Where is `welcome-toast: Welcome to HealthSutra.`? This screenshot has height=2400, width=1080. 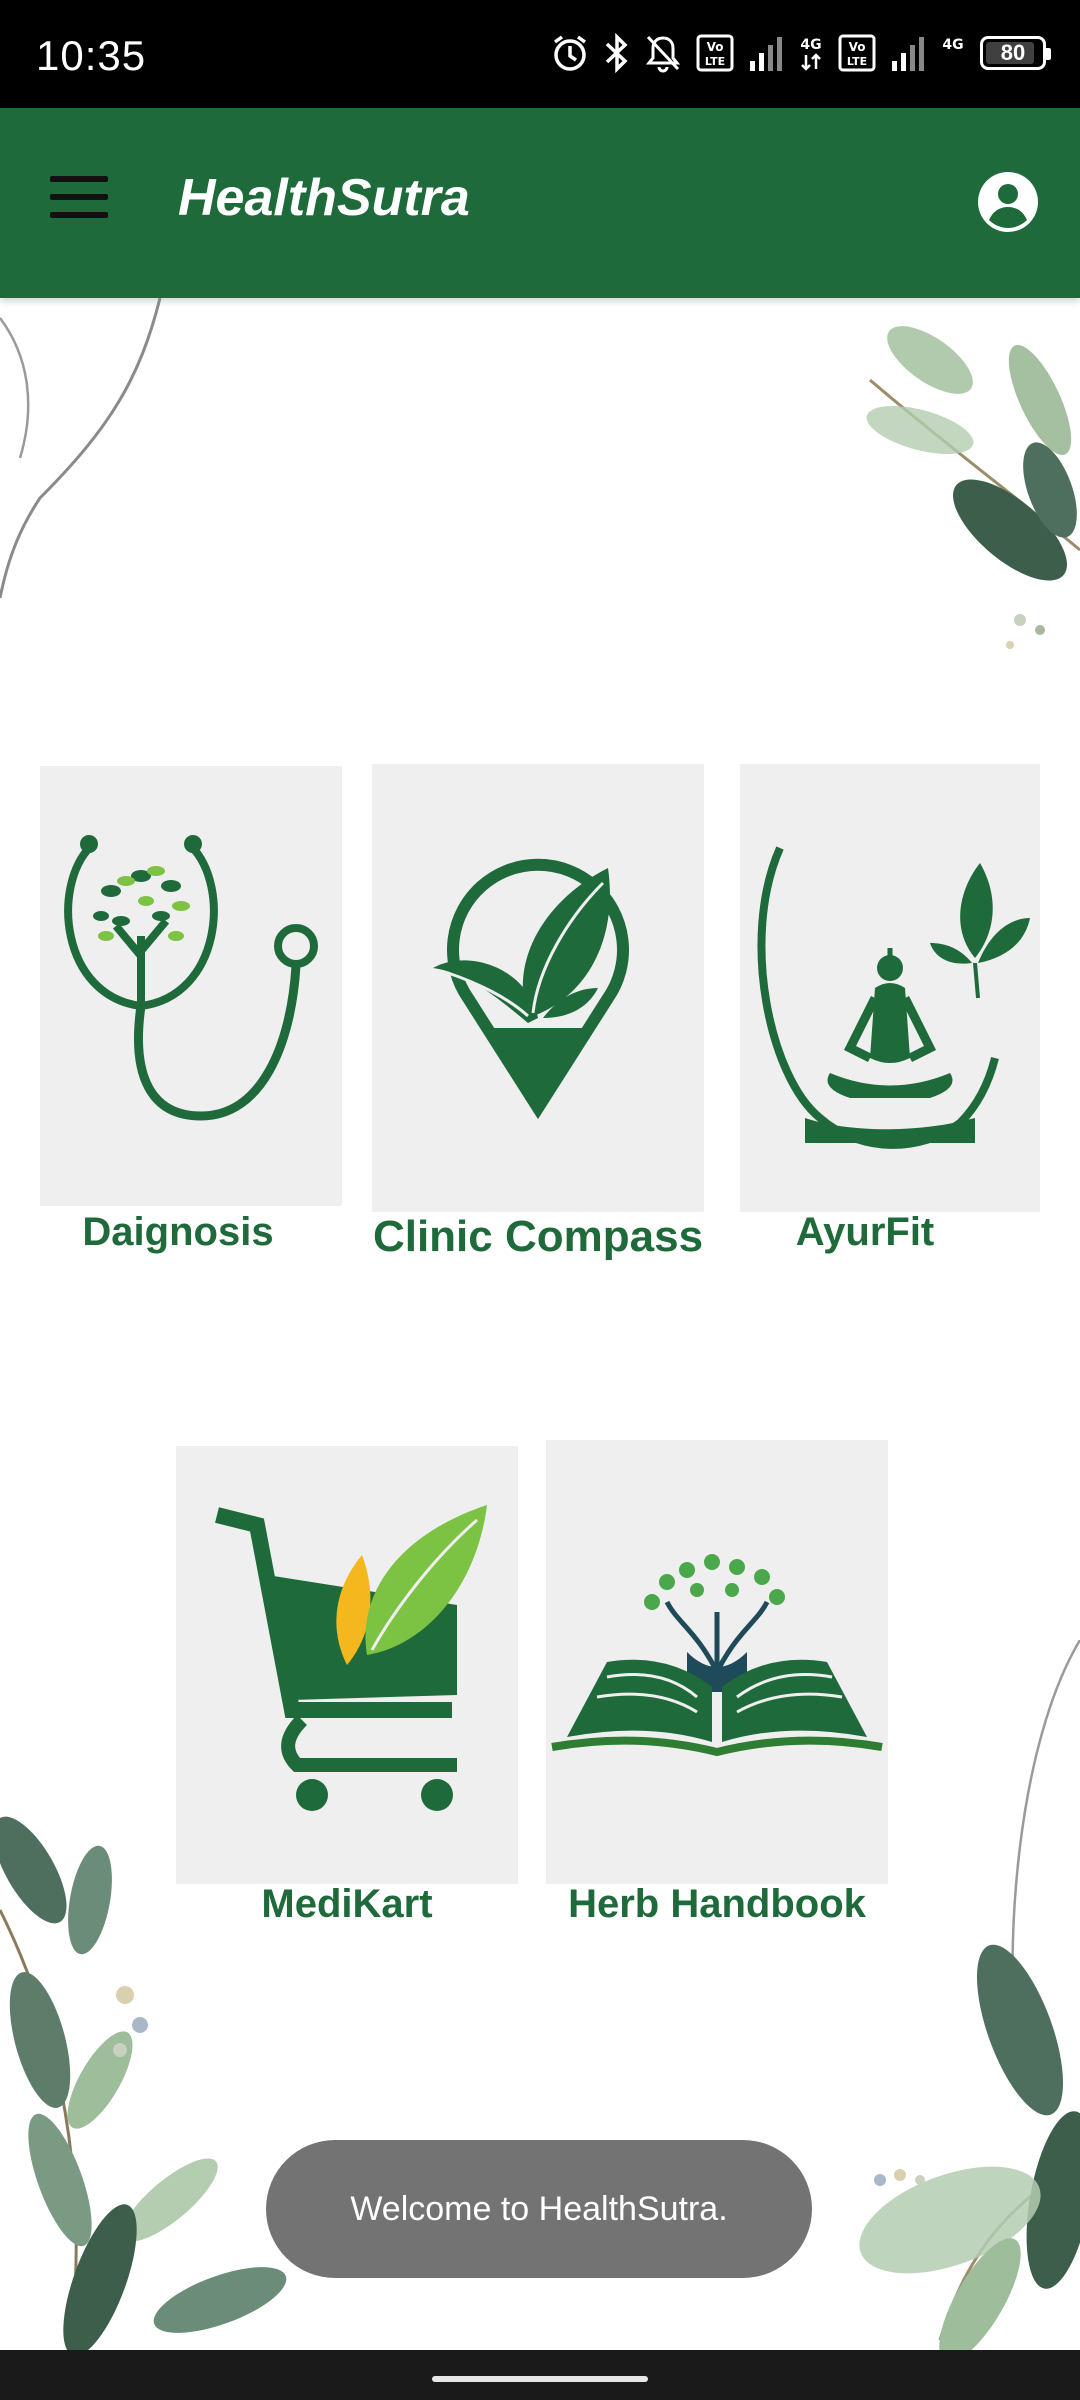 welcome-toast: Welcome to HealthSutra. is located at coordinates (539, 2209).